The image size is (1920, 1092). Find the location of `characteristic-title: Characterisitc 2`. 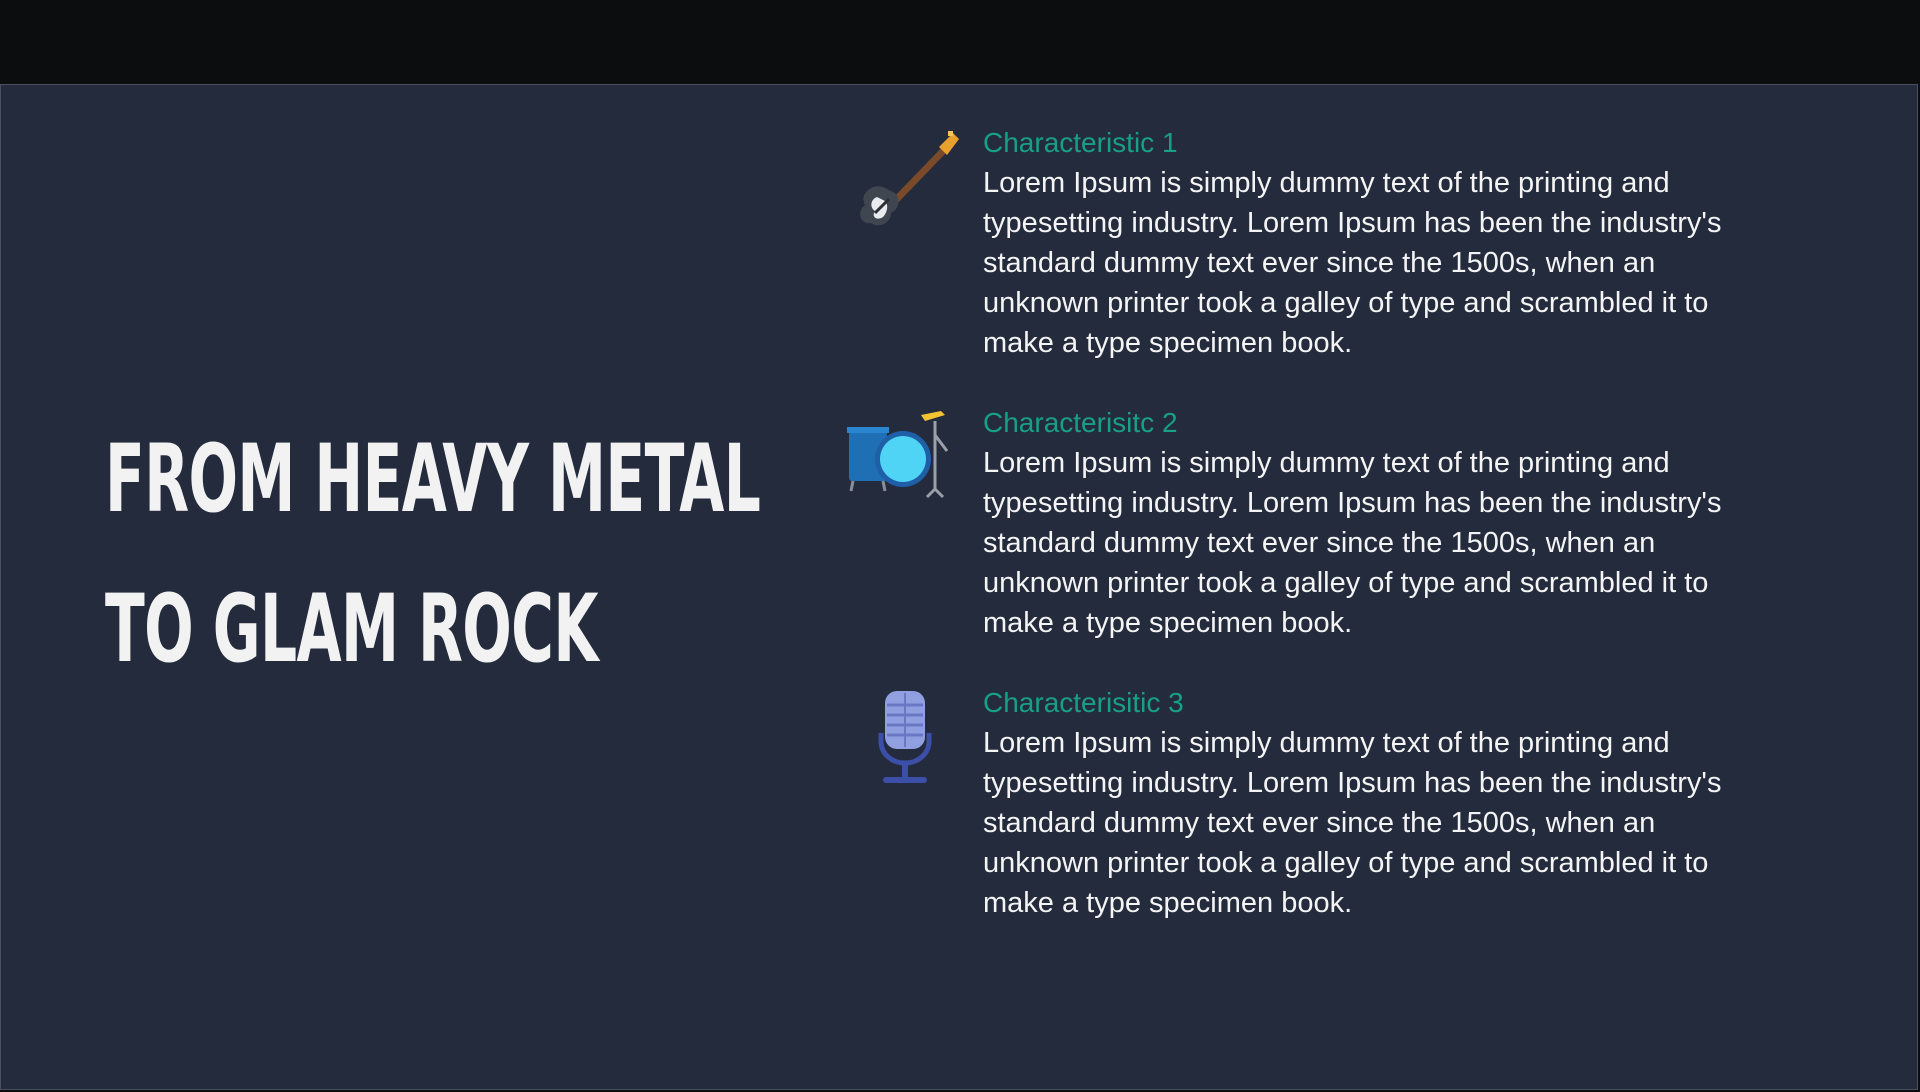

characteristic-title: Characterisitc 2 is located at coordinates (1080, 422).